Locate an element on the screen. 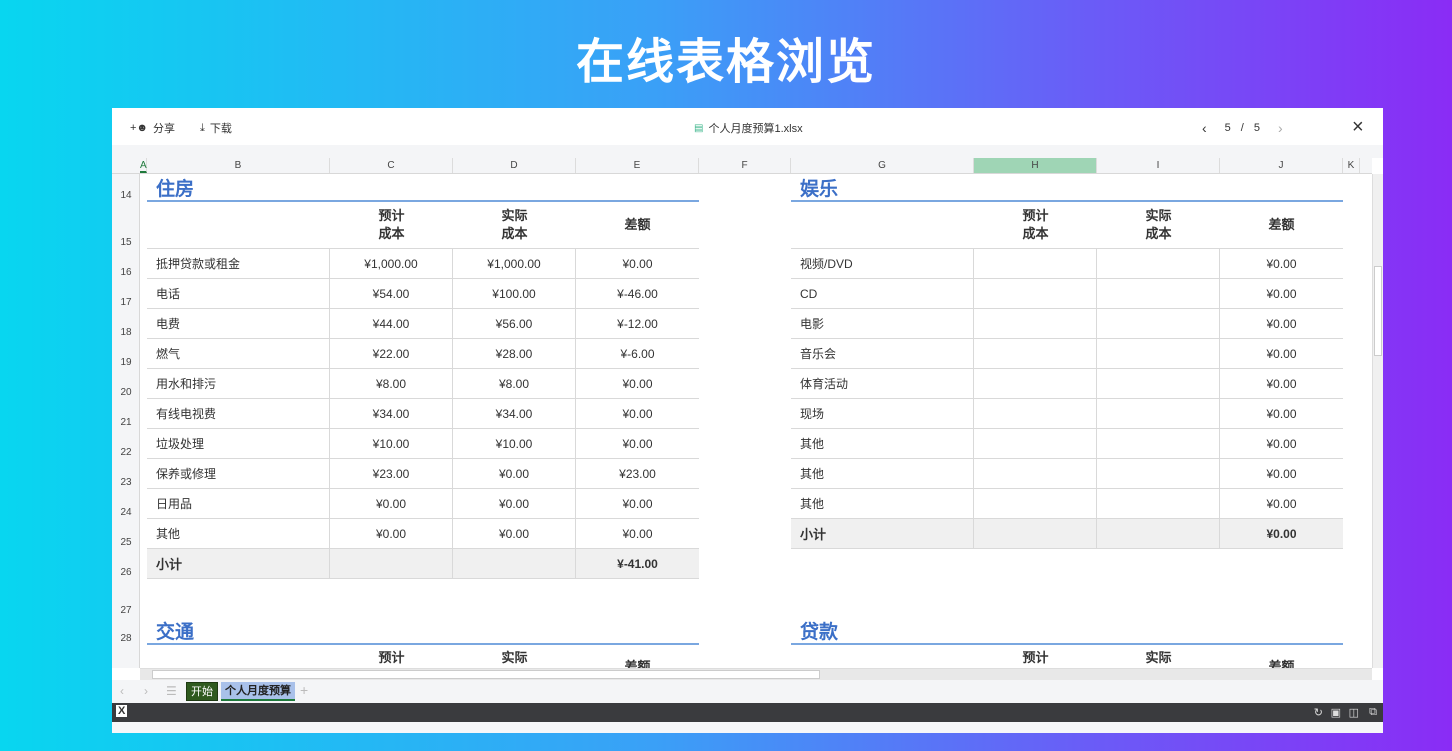 This screenshot has height=751, width=1452. item-label: 视频/DVD is located at coordinates (882, 264).